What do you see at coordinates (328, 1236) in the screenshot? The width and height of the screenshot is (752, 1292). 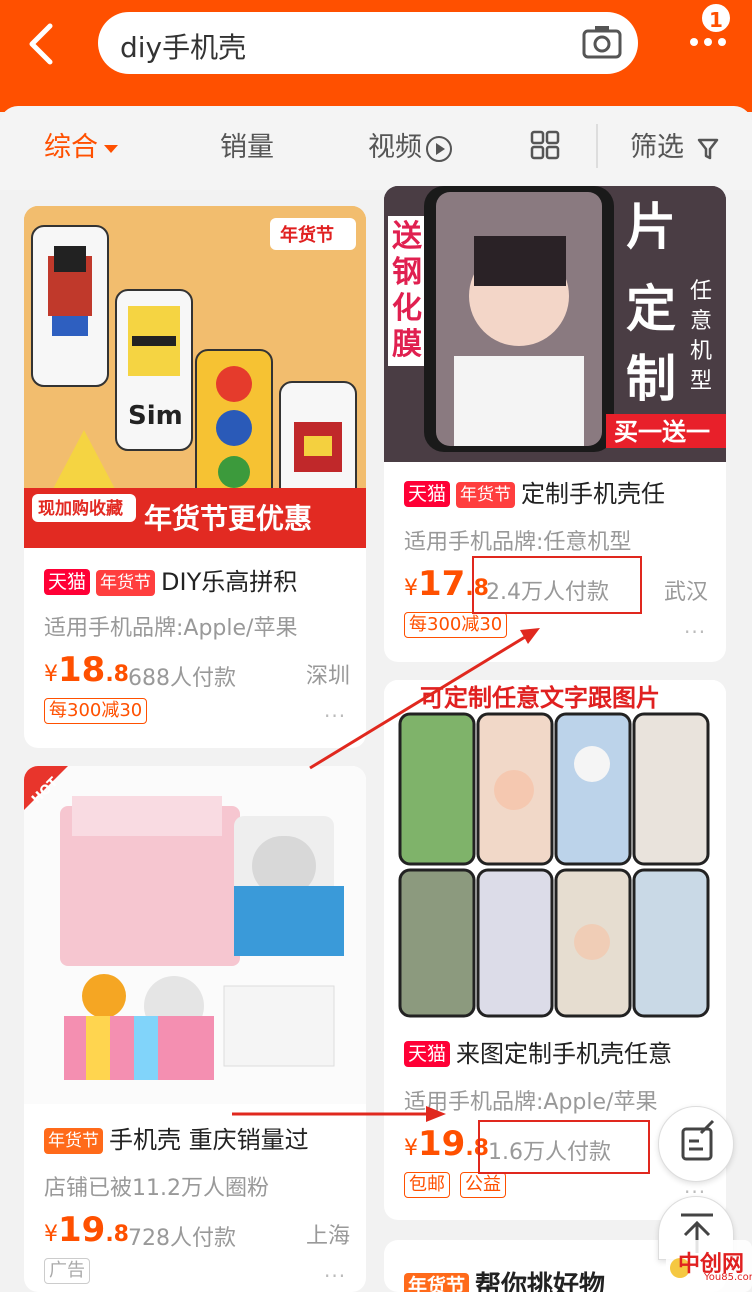 I see `location: 上海` at bounding box center [328, 1236].